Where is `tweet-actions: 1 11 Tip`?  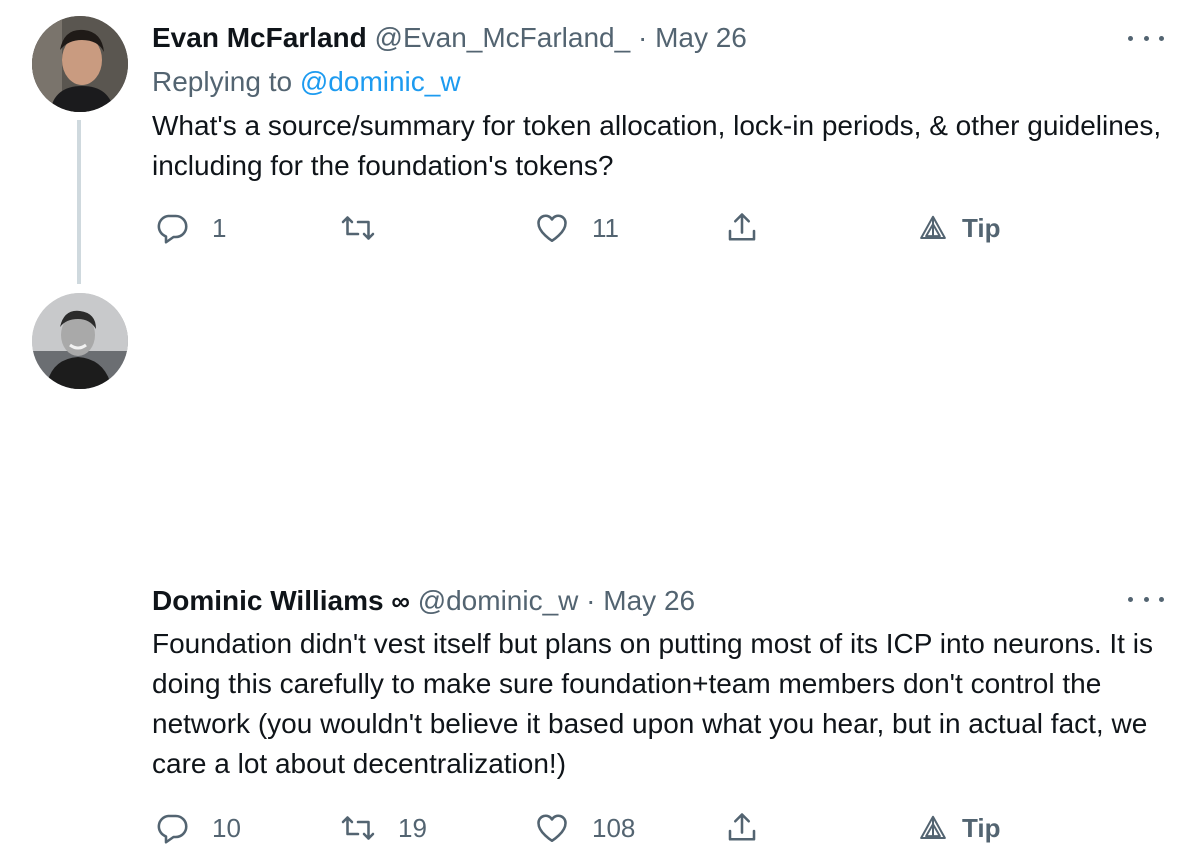
tweet-actions: 1 11 Tip is located at coordinates (593, 228).